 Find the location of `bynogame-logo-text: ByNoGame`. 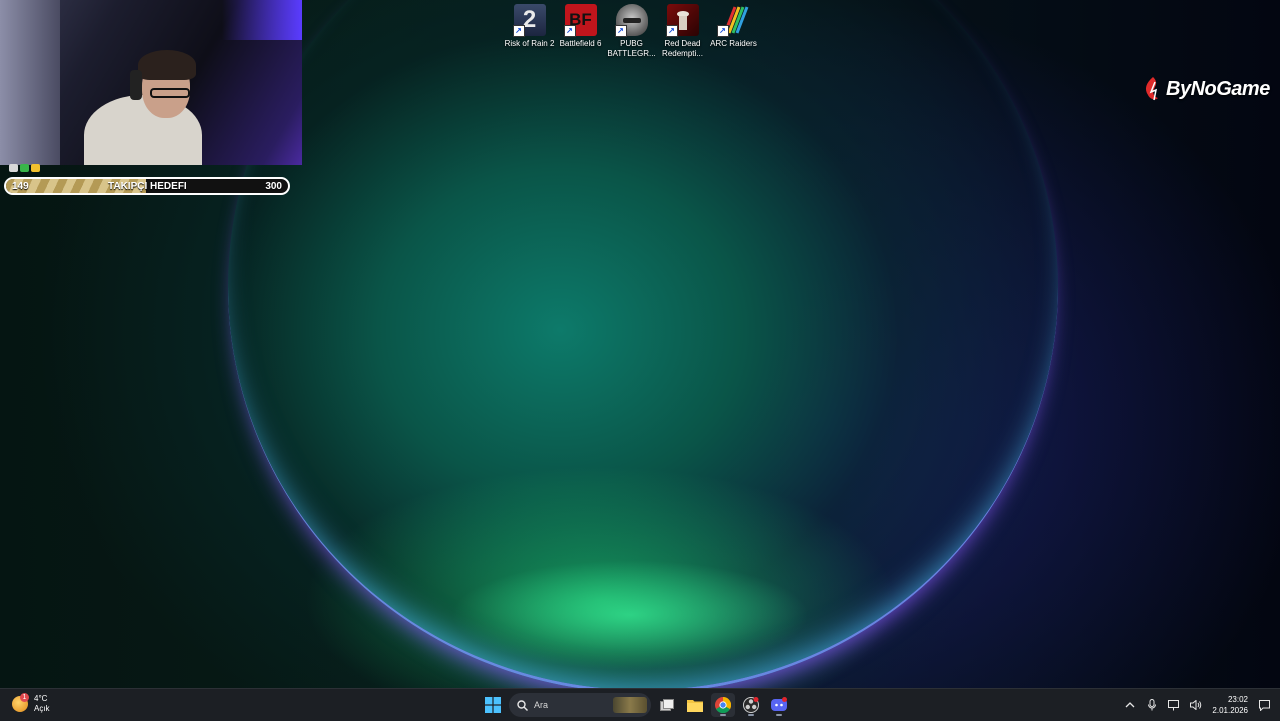

bynogame-logo-text: ByNoGame is located at coordinates (1218, 88).